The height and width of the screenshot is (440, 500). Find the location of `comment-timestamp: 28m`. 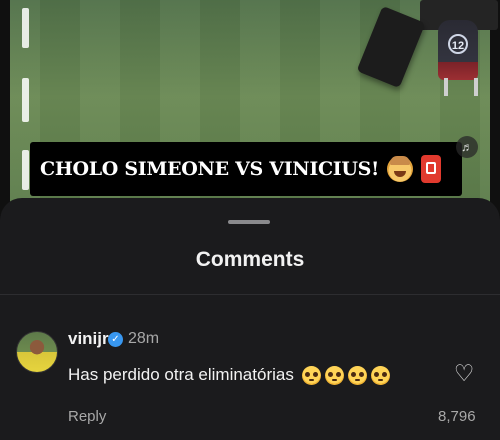

comment-timestamp: 28m is located at coordinates (144, 338).